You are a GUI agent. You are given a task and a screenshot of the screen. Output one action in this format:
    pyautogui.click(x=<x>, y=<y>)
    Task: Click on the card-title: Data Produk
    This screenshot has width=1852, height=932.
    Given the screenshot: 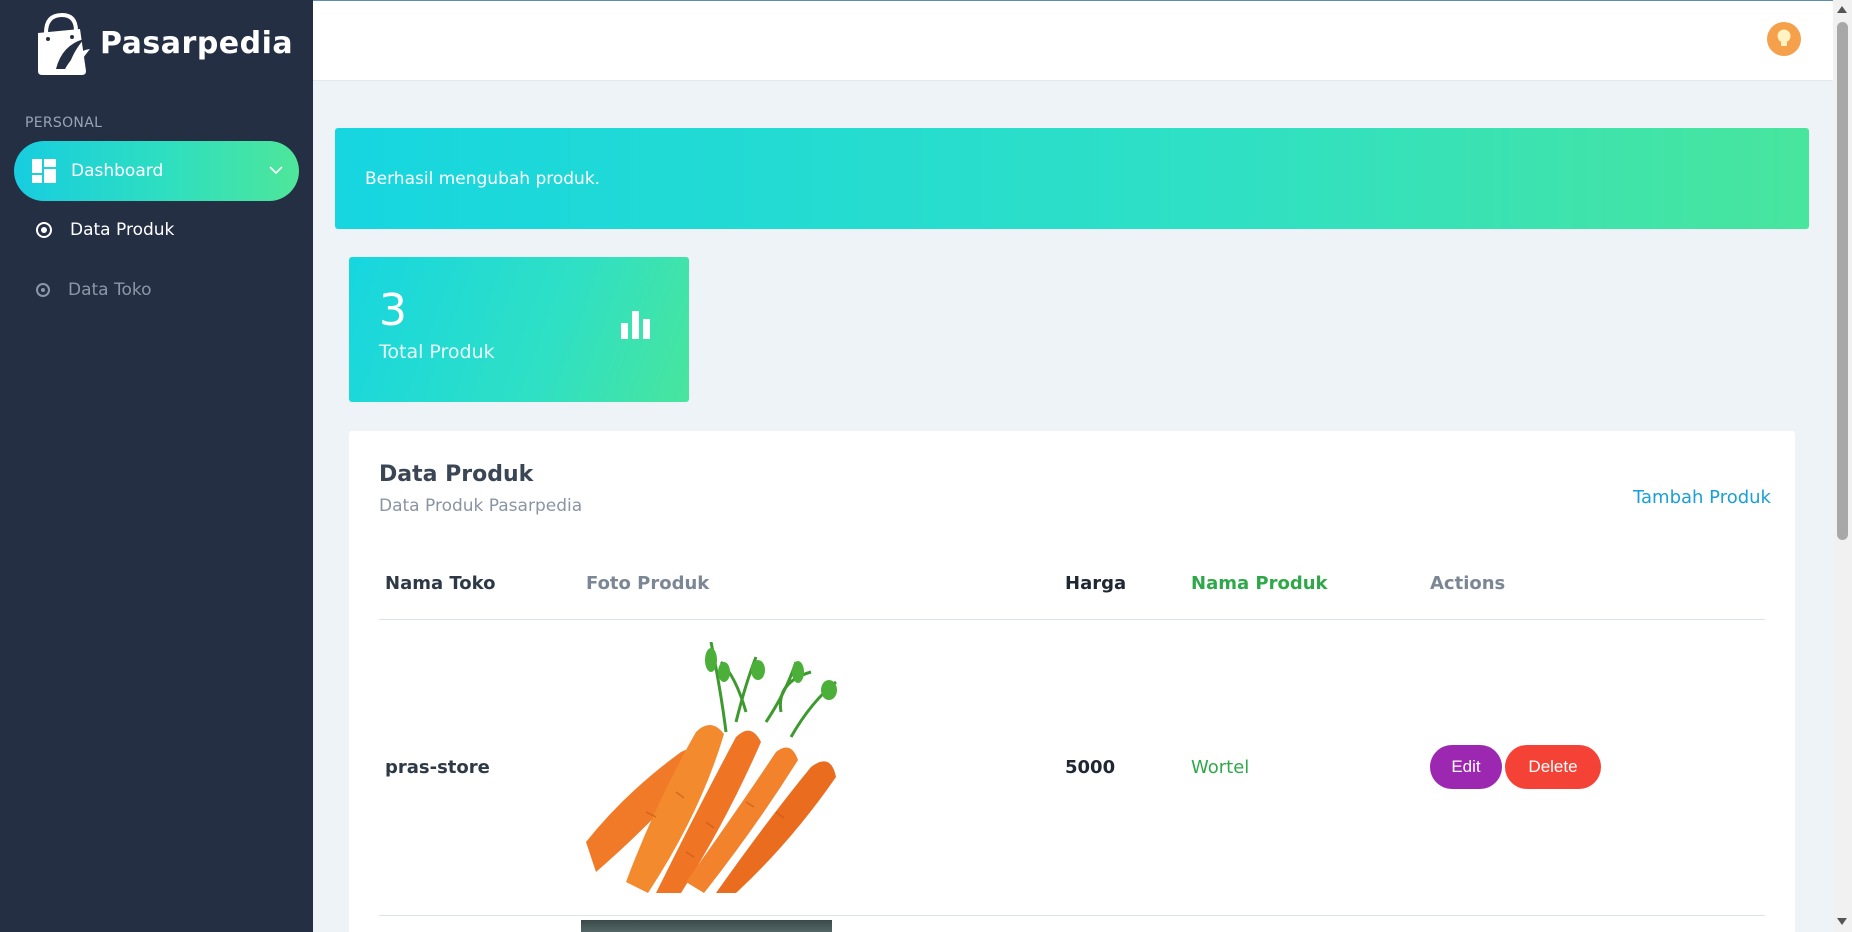 What is the action you would take?
    pyautogui.click(x=456, y=474)
    